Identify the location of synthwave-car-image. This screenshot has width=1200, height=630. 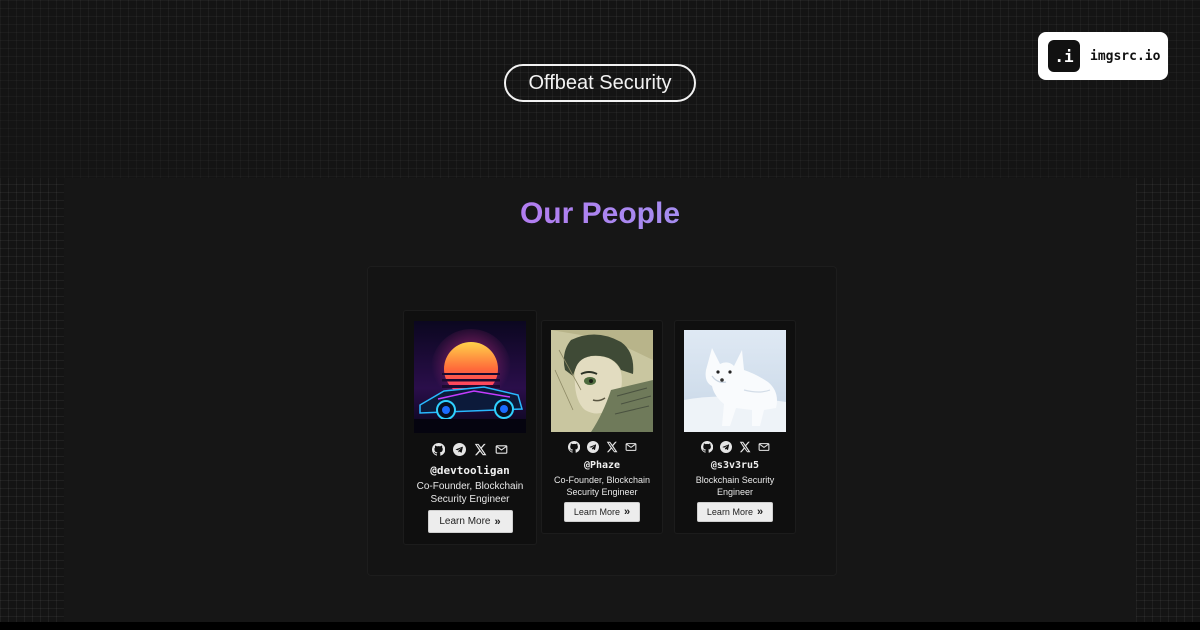
(470, 377).